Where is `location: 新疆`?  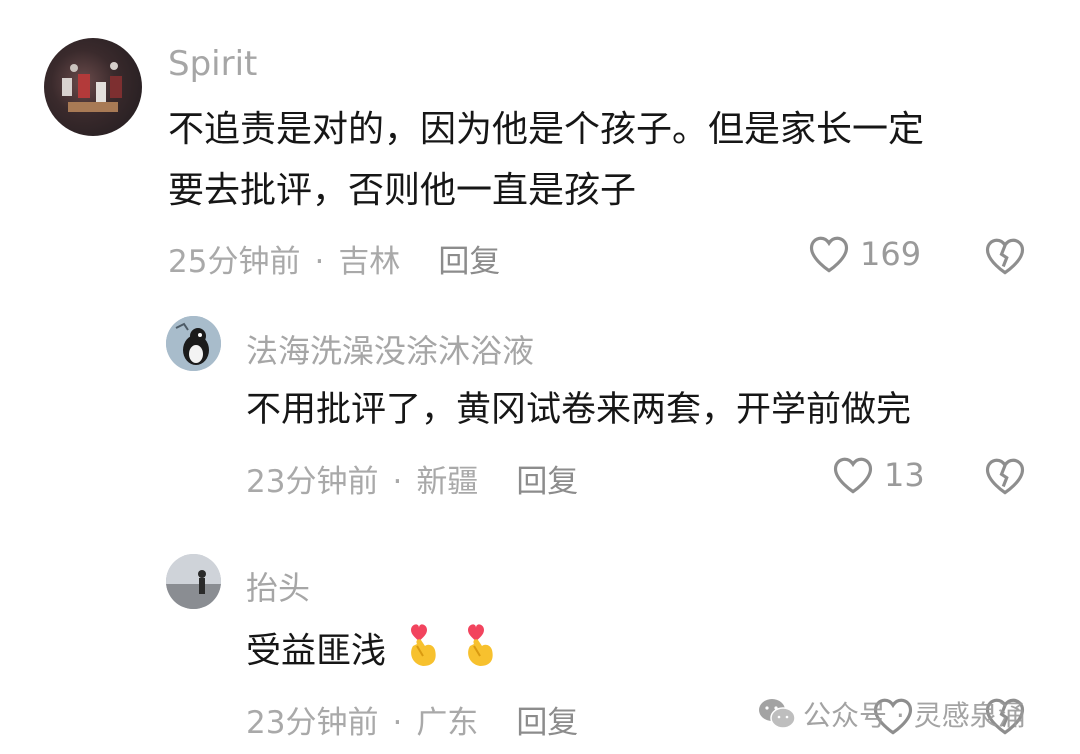 location: 新疆 is located at coordinates (447, 482).